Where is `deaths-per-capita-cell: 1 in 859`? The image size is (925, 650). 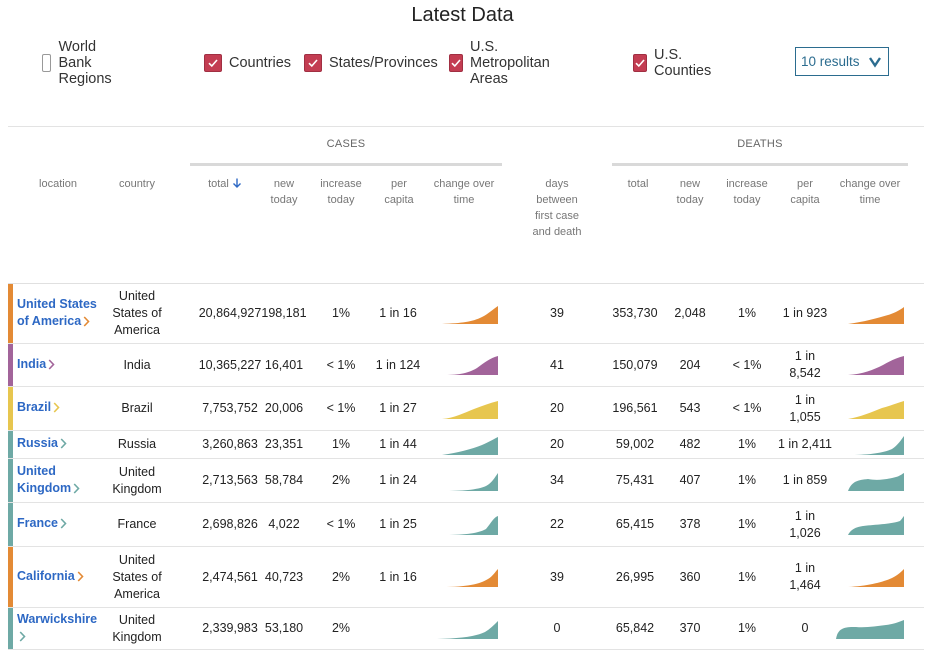
deaths-per-capita-cell: 1 in 859 is located at coordinates (805, 480).